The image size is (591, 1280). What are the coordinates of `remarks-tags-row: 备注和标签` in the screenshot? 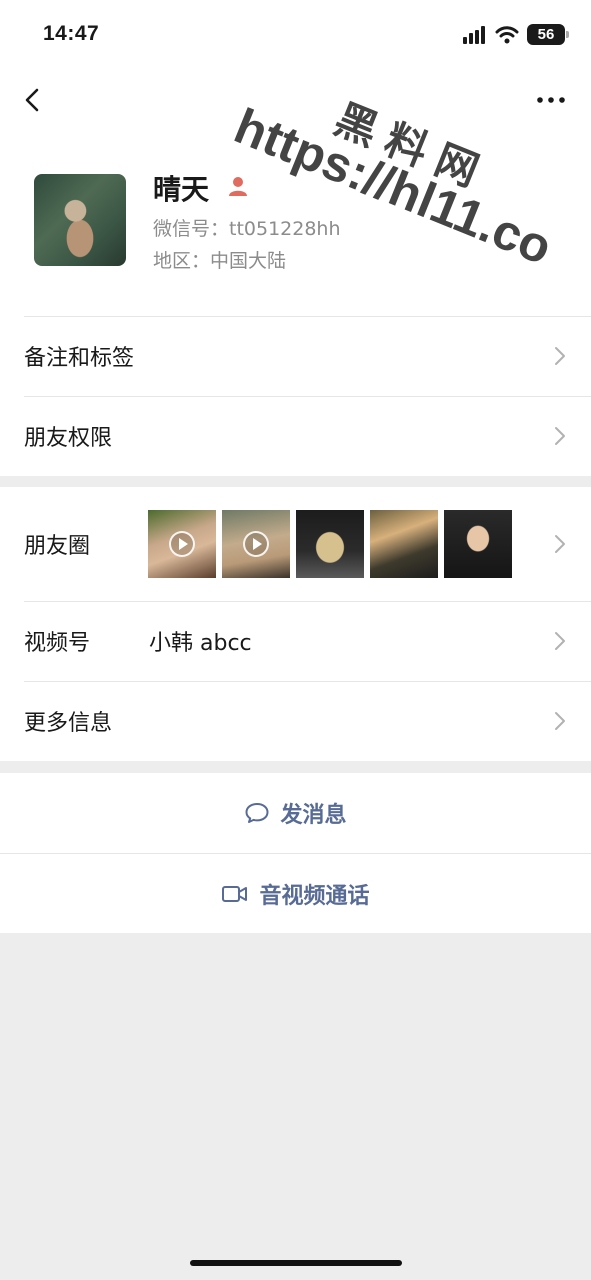 It's located at (295, 356).